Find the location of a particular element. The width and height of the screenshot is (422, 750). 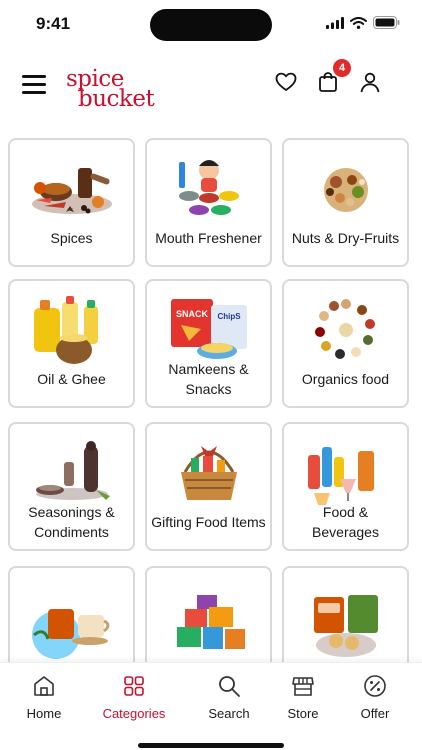

category-label: Nuts & Dry-Fruits is located at coordinates (345, 238).